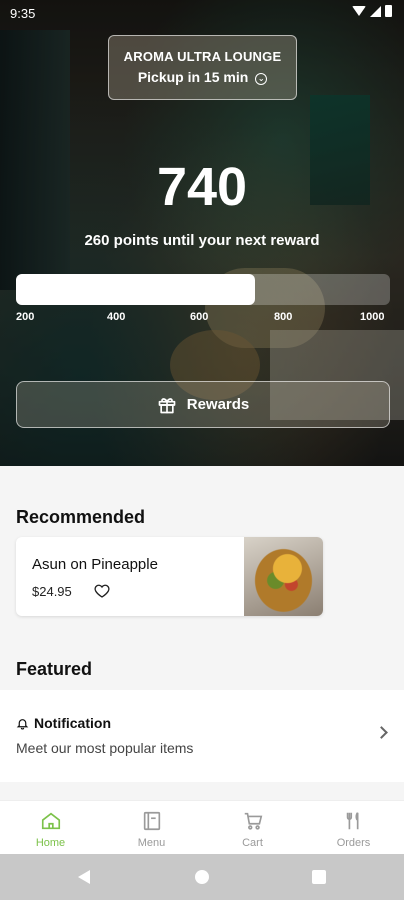 This screenshot has width=404, height=900. Describe the element at coordinates (283, 576) in the screenshot. I see `item-image` at that location.